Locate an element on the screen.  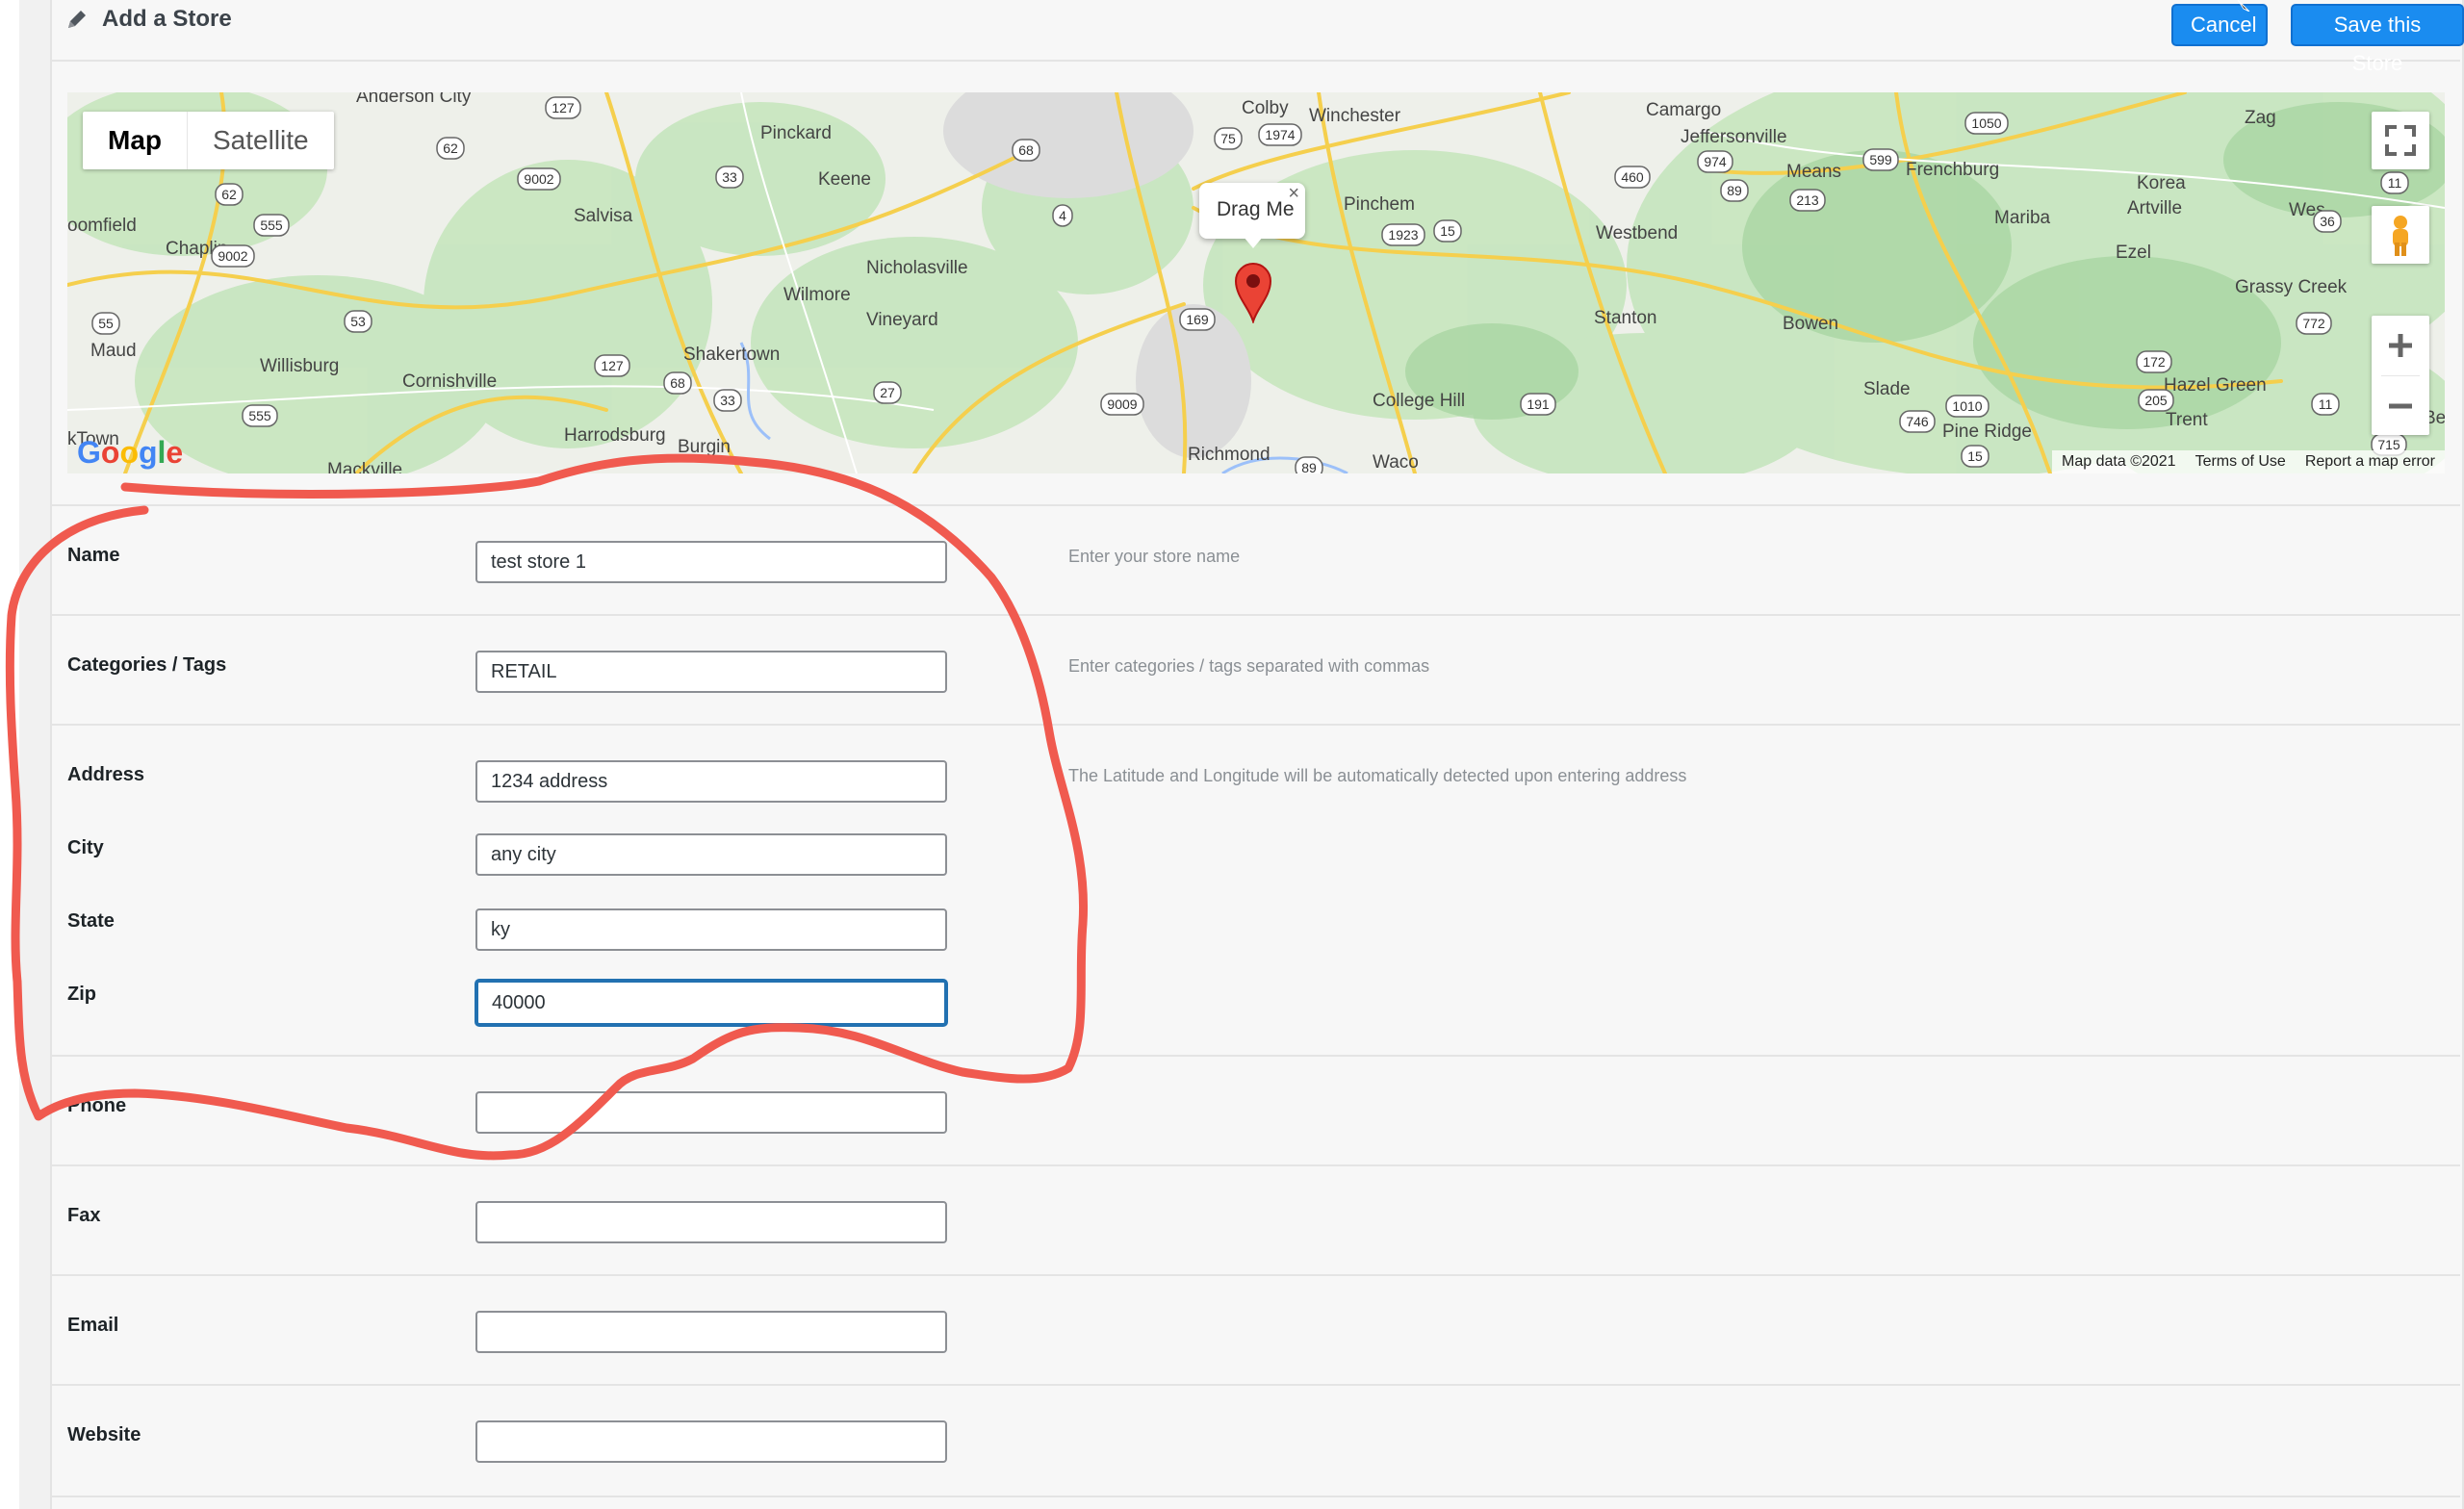
road-shield-label: 9009 is located at coordinates (1122, 404).